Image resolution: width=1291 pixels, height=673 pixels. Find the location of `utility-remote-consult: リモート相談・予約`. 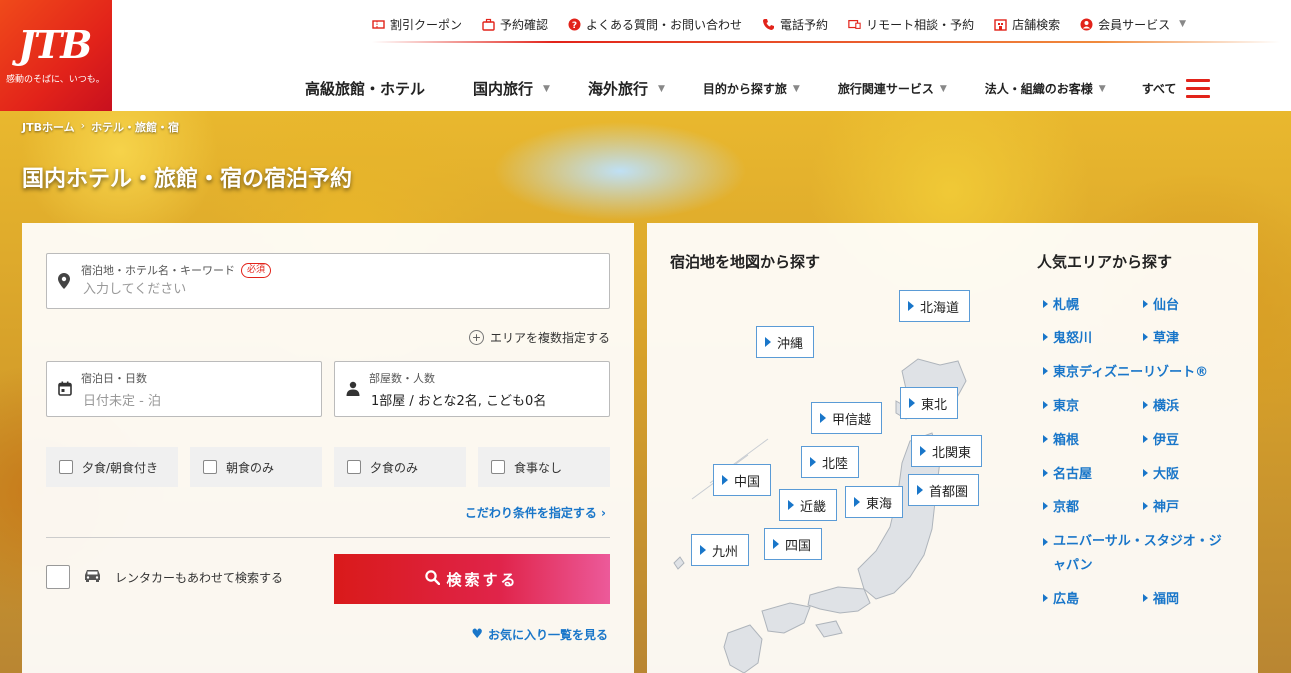

utility-remote-consult: リモート相談・予約 is located at coordinates (911, 24).